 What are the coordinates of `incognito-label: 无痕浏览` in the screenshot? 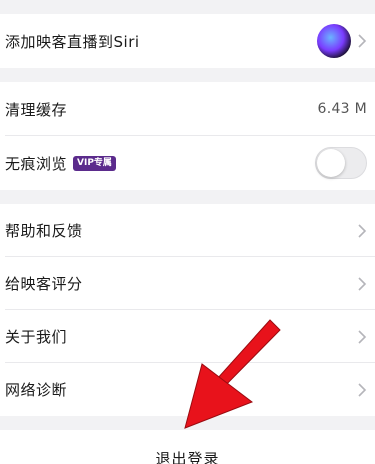 It's located at (36, 163).